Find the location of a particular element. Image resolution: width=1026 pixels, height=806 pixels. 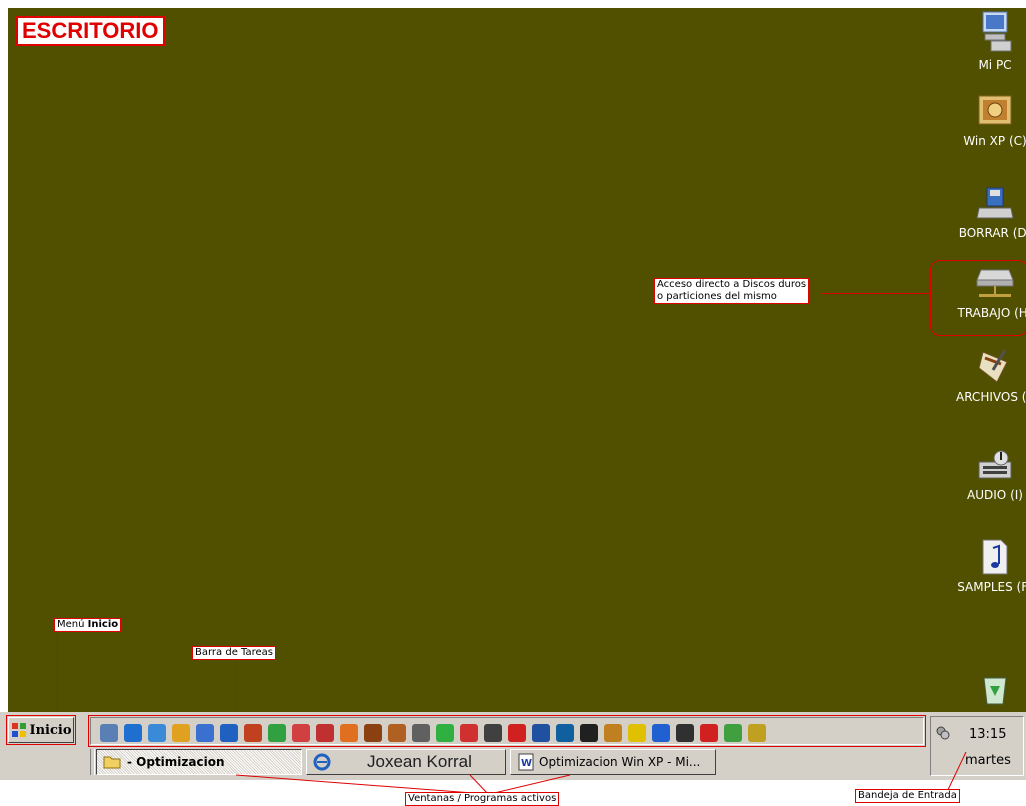

hard-drive-icon is located at coordinates (995, 110).